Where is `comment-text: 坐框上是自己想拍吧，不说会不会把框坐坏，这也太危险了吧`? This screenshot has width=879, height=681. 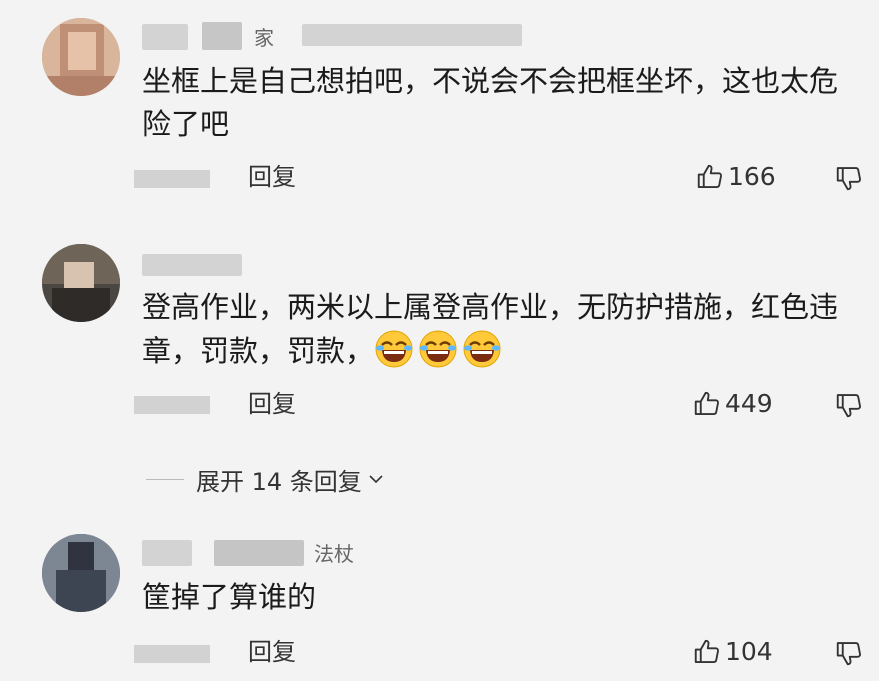
comment-text: 坐框上是自己想拍吧，不说会不会把框坐坏，这也太危险了吧 is located at coordinates (490, 102).